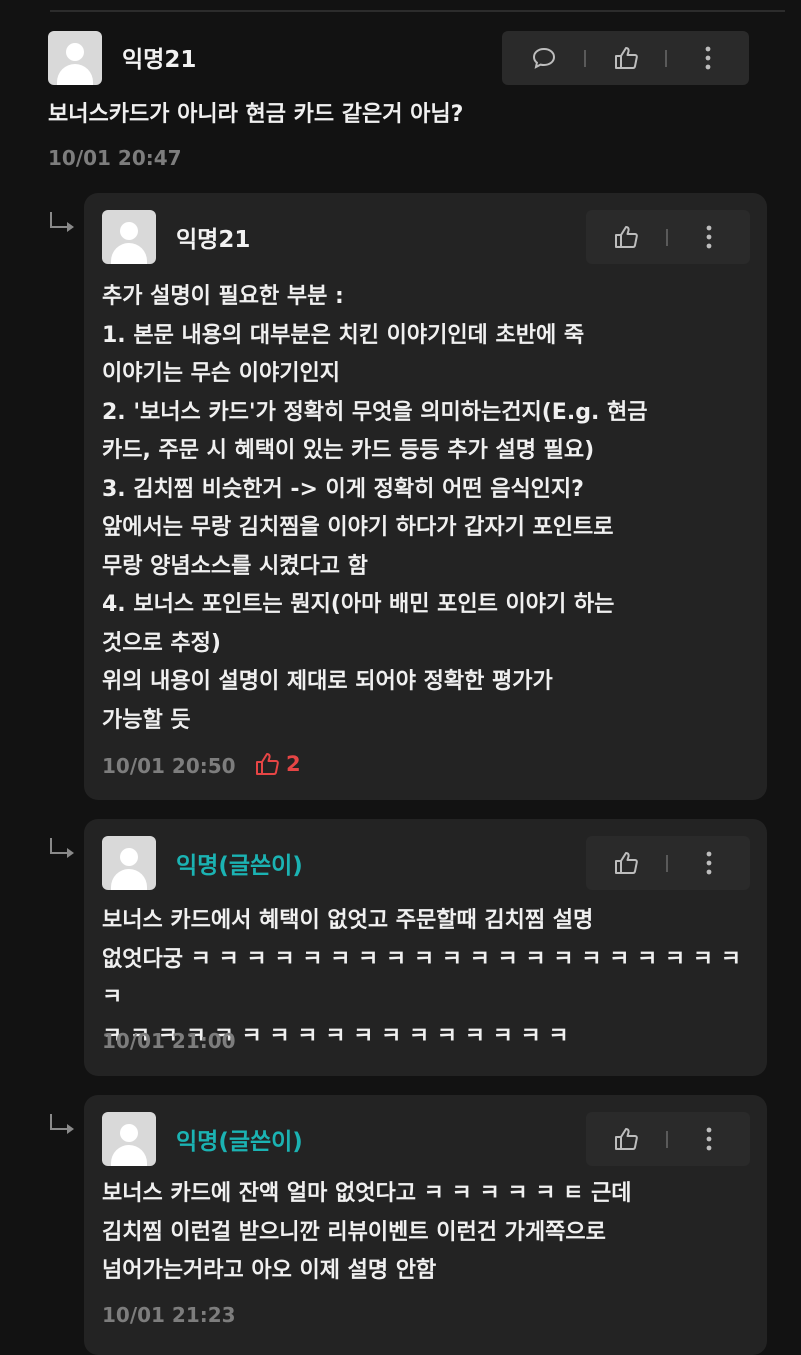 The height and width of the screenshot is (1355, 801). I want to click on comment-icon, so click(544, 58).